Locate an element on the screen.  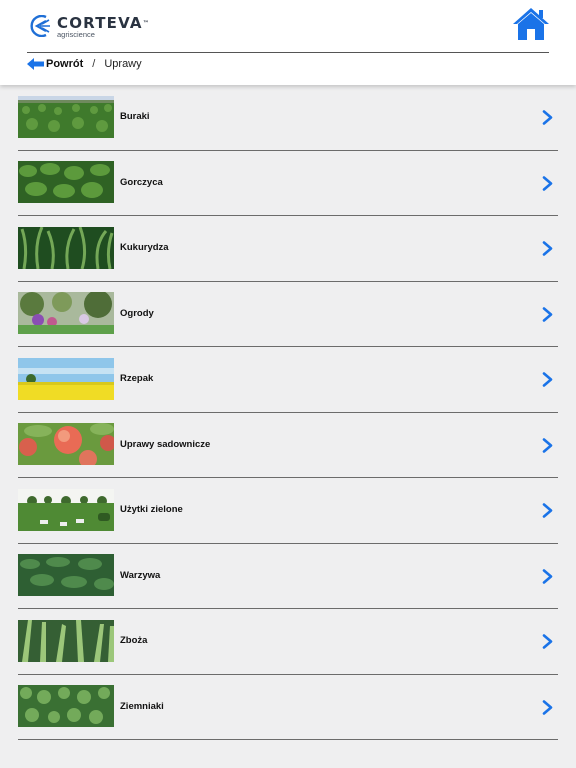
crop-item-ogrody: Ogrody is located at coordinates (288, 314).